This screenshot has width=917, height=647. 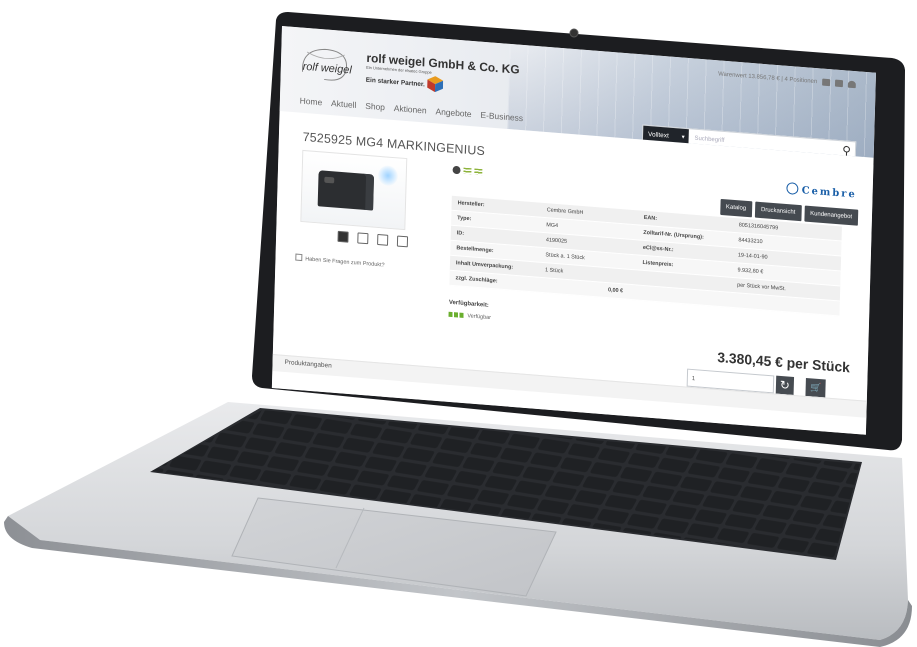 What do you see at coordinates (829, 193) in the screenshot?
I see `brand-name: Cembre` at bounding box center [829, 193].